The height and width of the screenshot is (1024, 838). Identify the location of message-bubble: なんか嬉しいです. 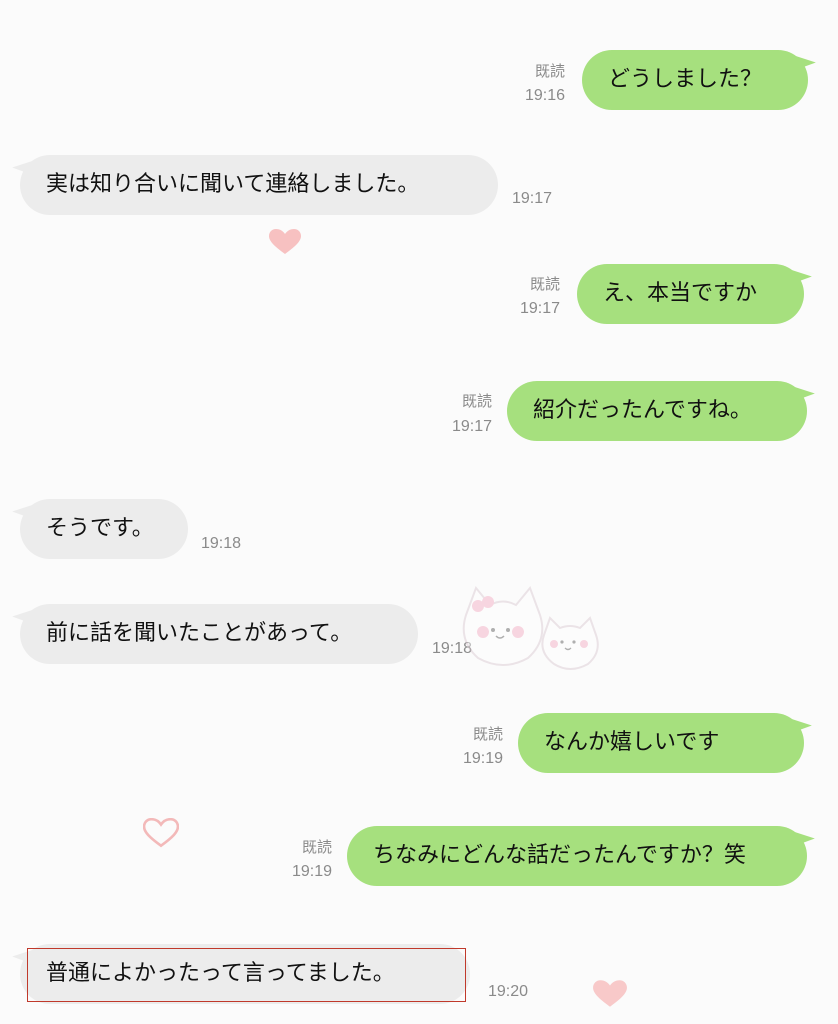
(661, 743).